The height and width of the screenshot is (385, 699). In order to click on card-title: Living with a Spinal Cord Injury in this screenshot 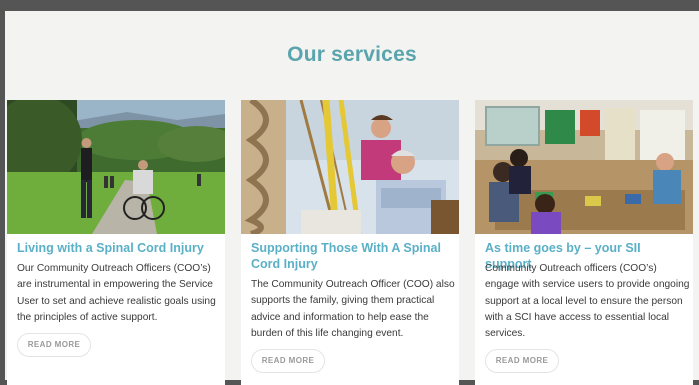, I will do `click(119, 248)`.